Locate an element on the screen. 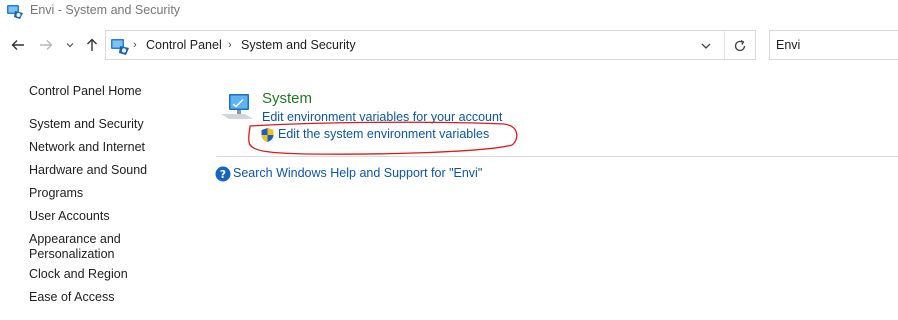  sidebar-item-programs: Programs is located at coordinates (56, 193).